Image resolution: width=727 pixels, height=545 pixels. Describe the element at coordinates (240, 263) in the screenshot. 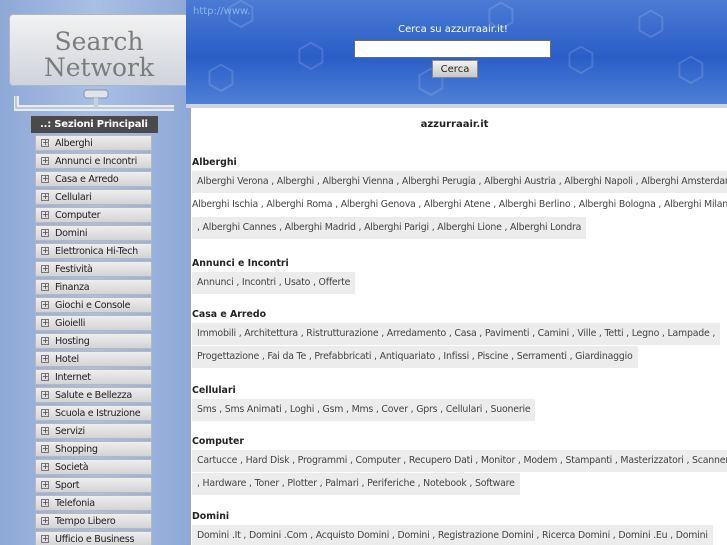

I see `section-title: Annunci e Incontri` at that location.